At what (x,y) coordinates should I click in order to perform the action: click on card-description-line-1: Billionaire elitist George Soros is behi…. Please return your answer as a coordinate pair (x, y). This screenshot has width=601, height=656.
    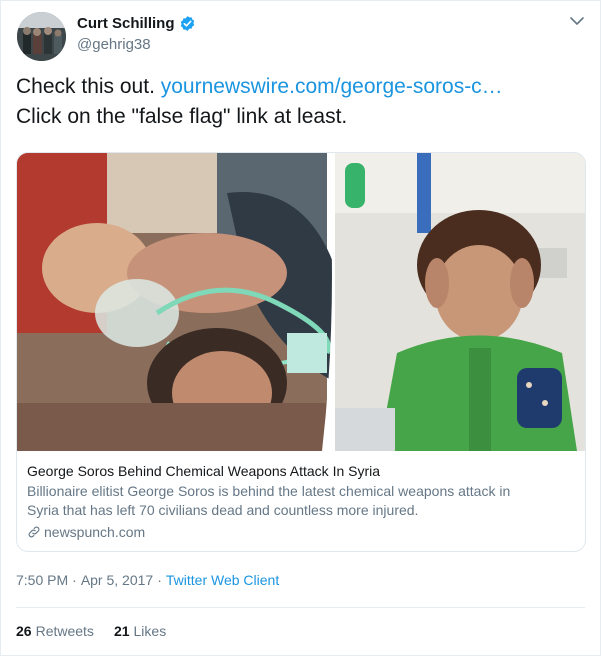
    Looking at the image, I should click on (269, 491).